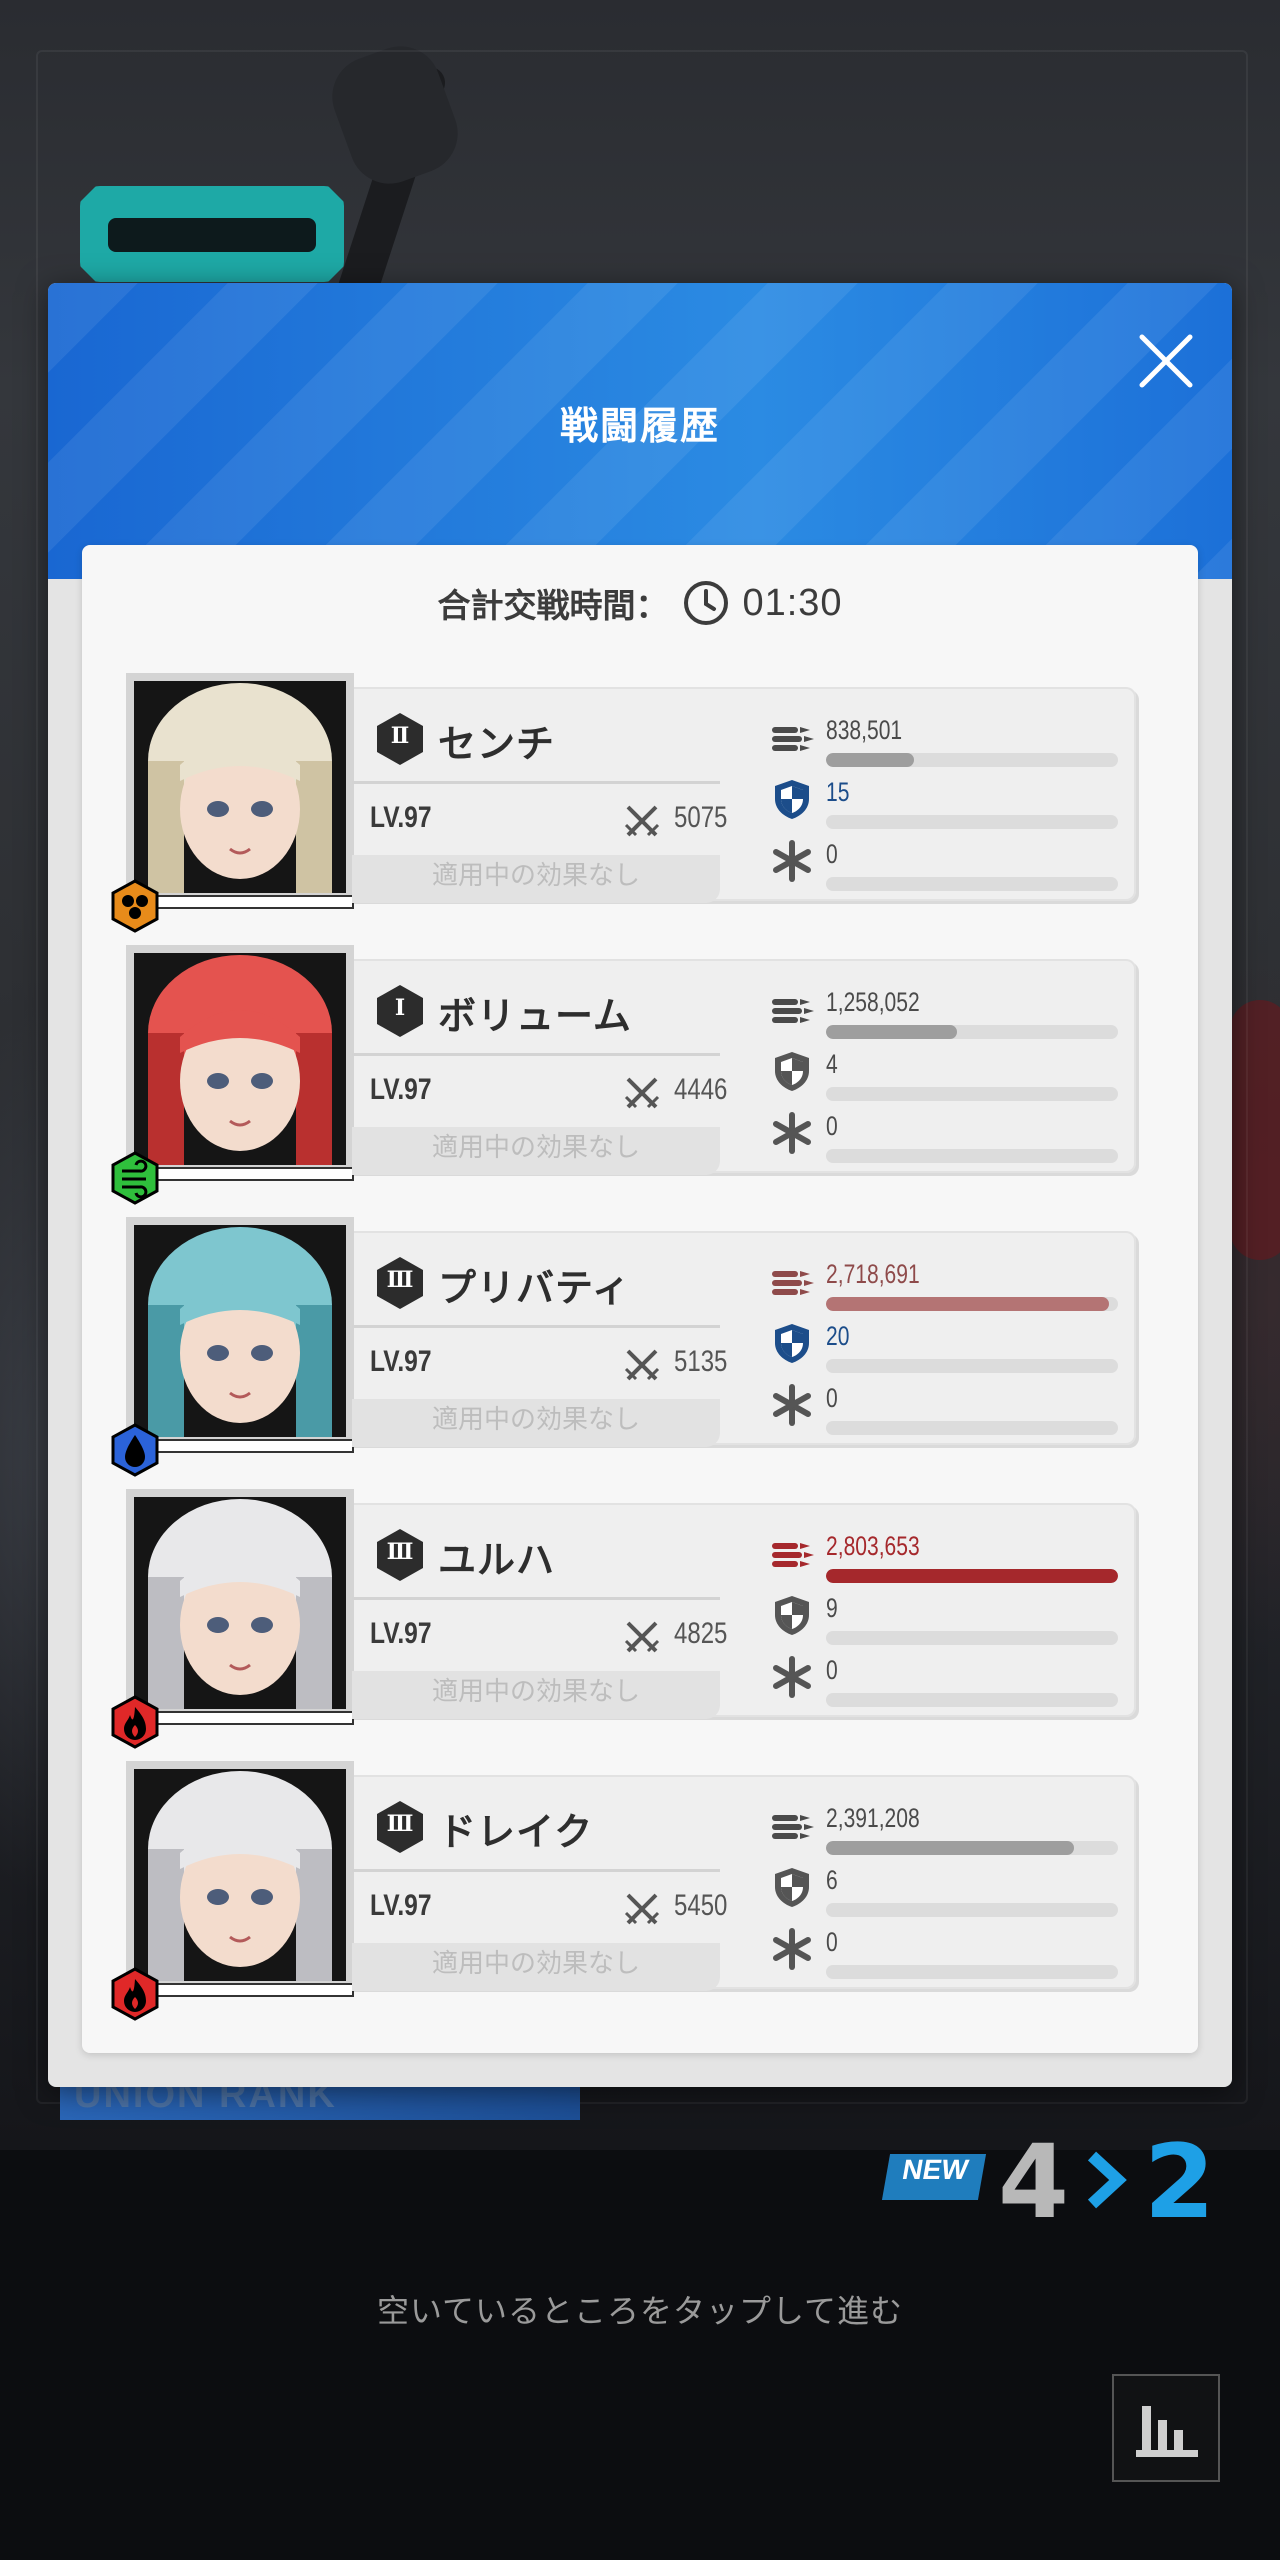  I want to click on character-row: Ⅱ センチ LV.97 5075 適用中の効果なし 838,501 15 0, so click(628, 803).